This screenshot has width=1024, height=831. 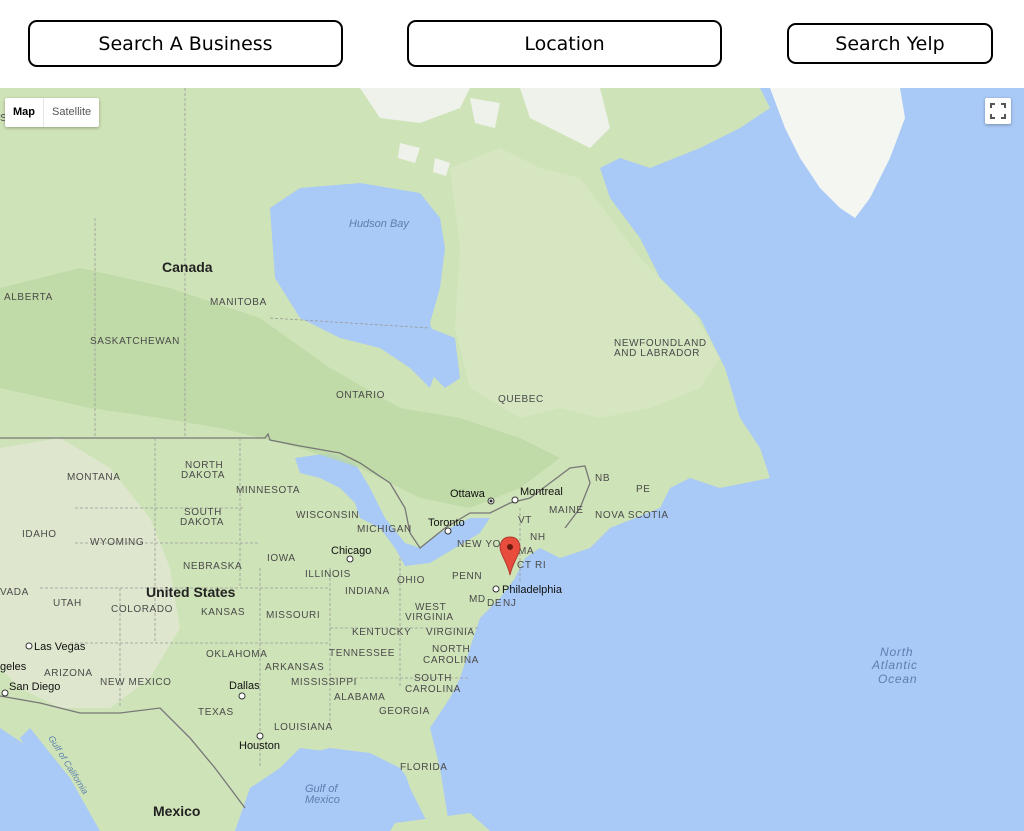 What do you see at coordinates (136, 682) in the screenshot?
I see `new-mexico-label: NEW MEXICO` at bounding box center [136, 682].